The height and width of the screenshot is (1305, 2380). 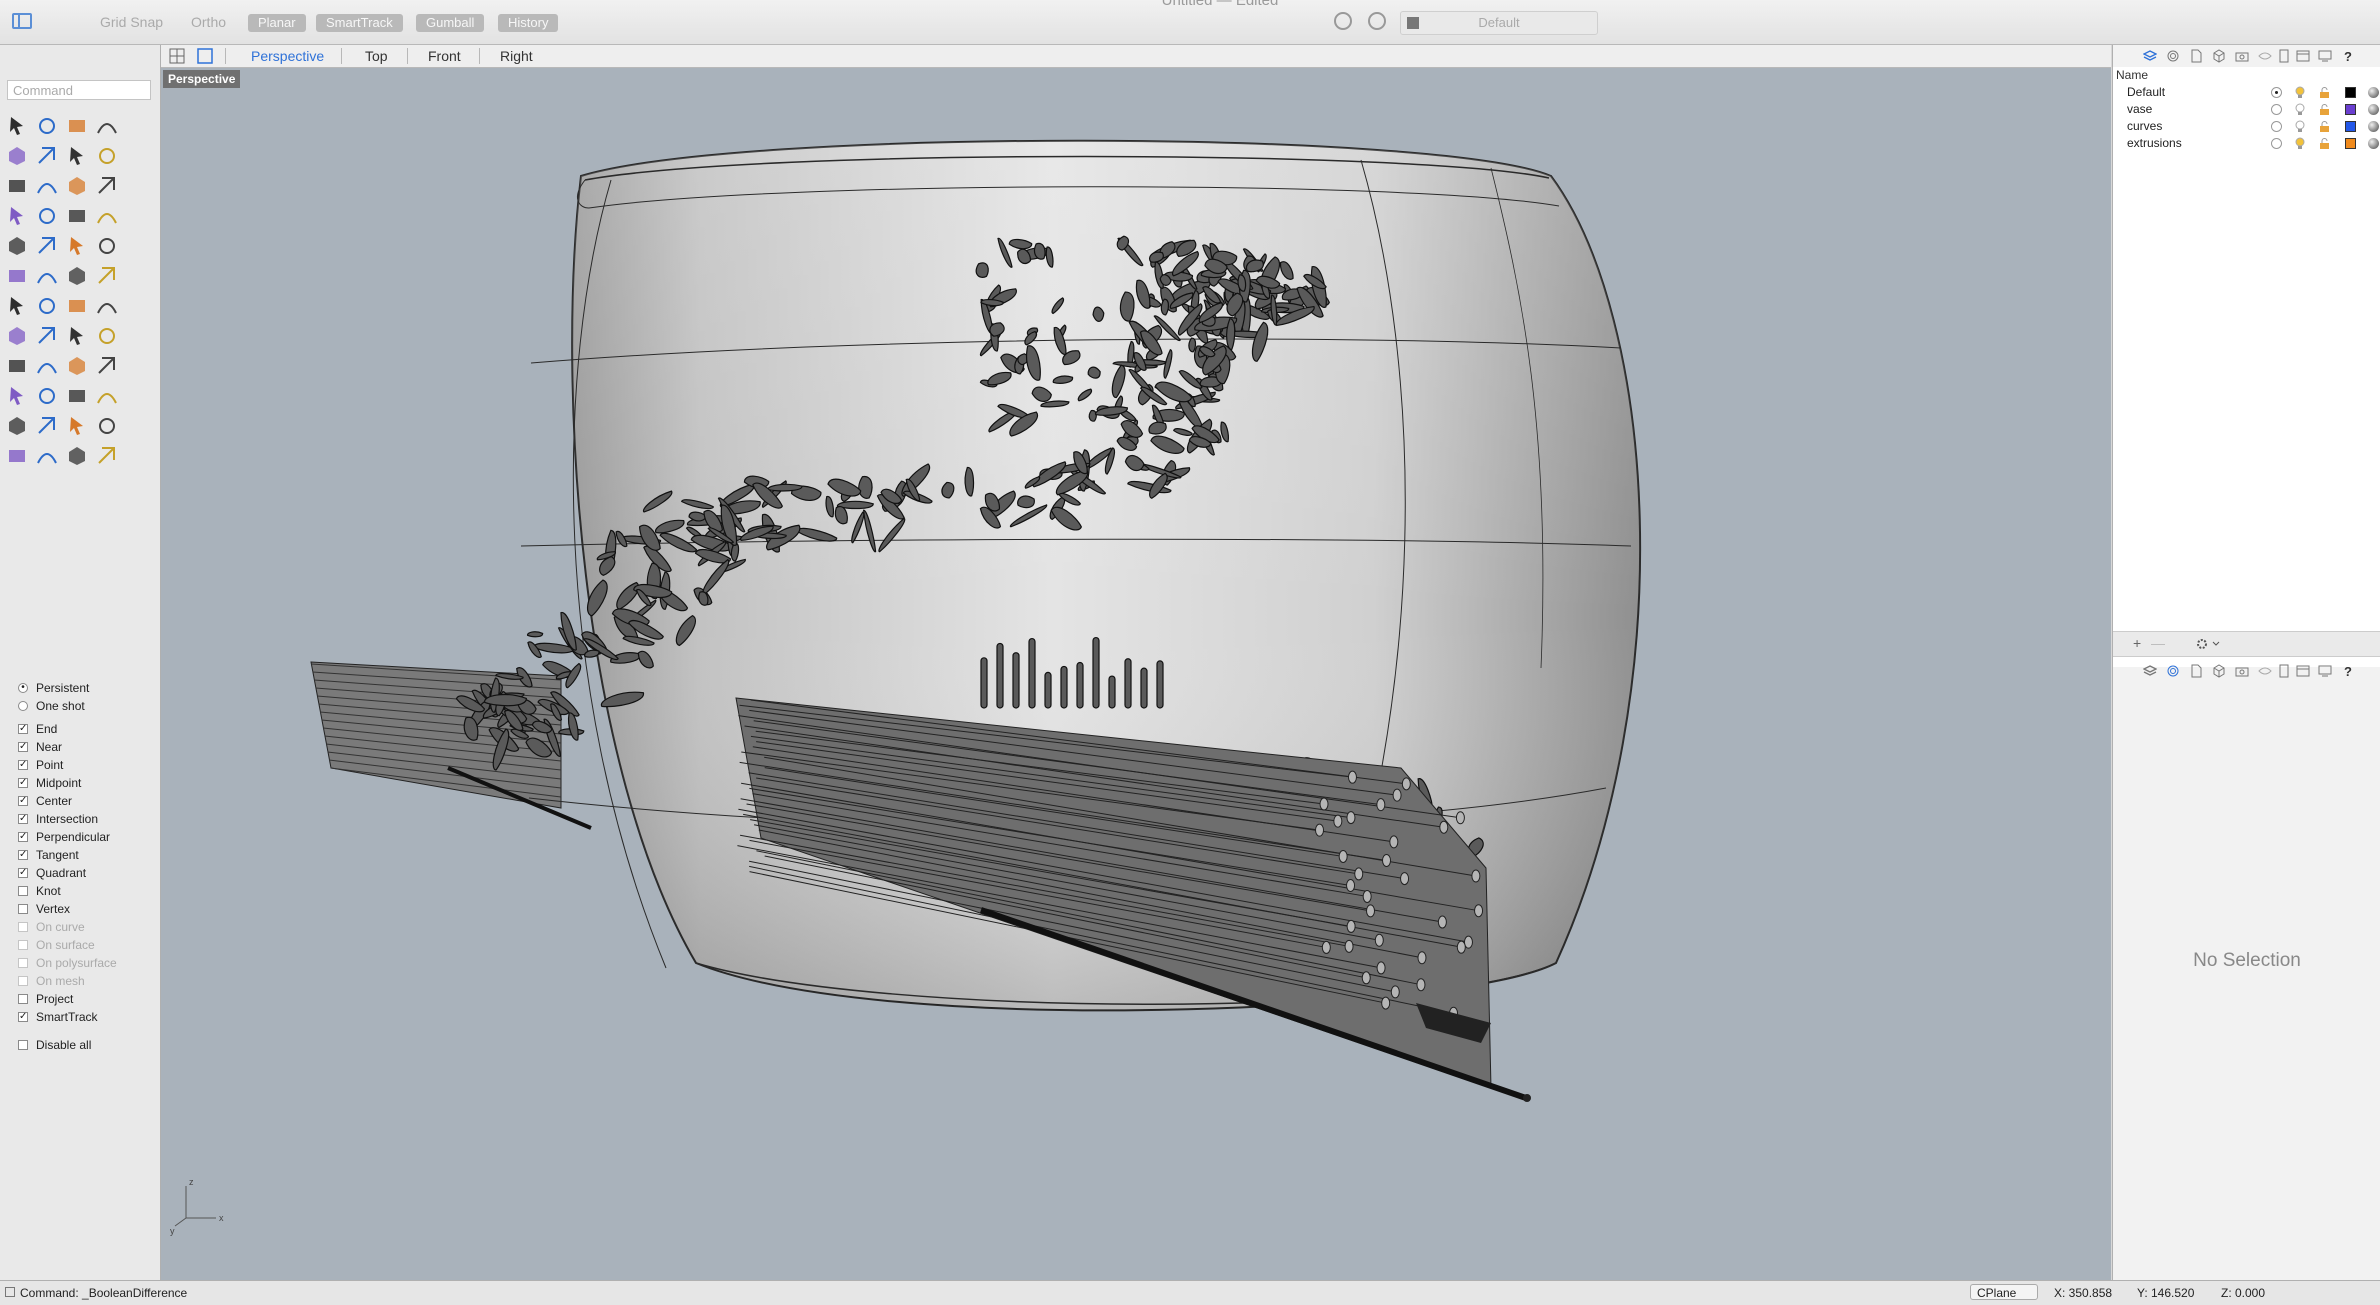 I want to click on osnap-option: Project, so click(x=88, y=1000).